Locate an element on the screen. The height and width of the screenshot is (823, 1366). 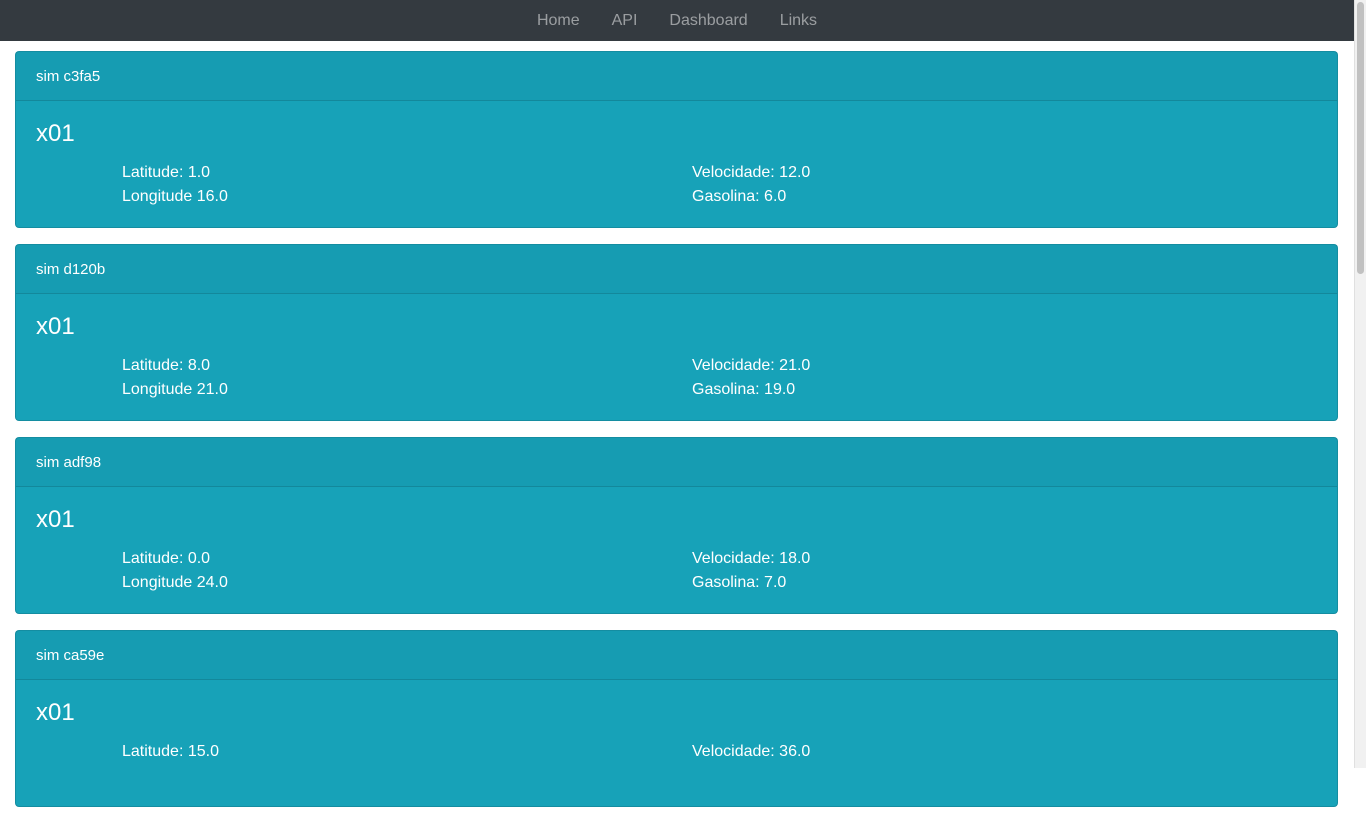
card-row: Latitude: 0.0 Velocidade: 18.0 is located at coordinates (676, 559).